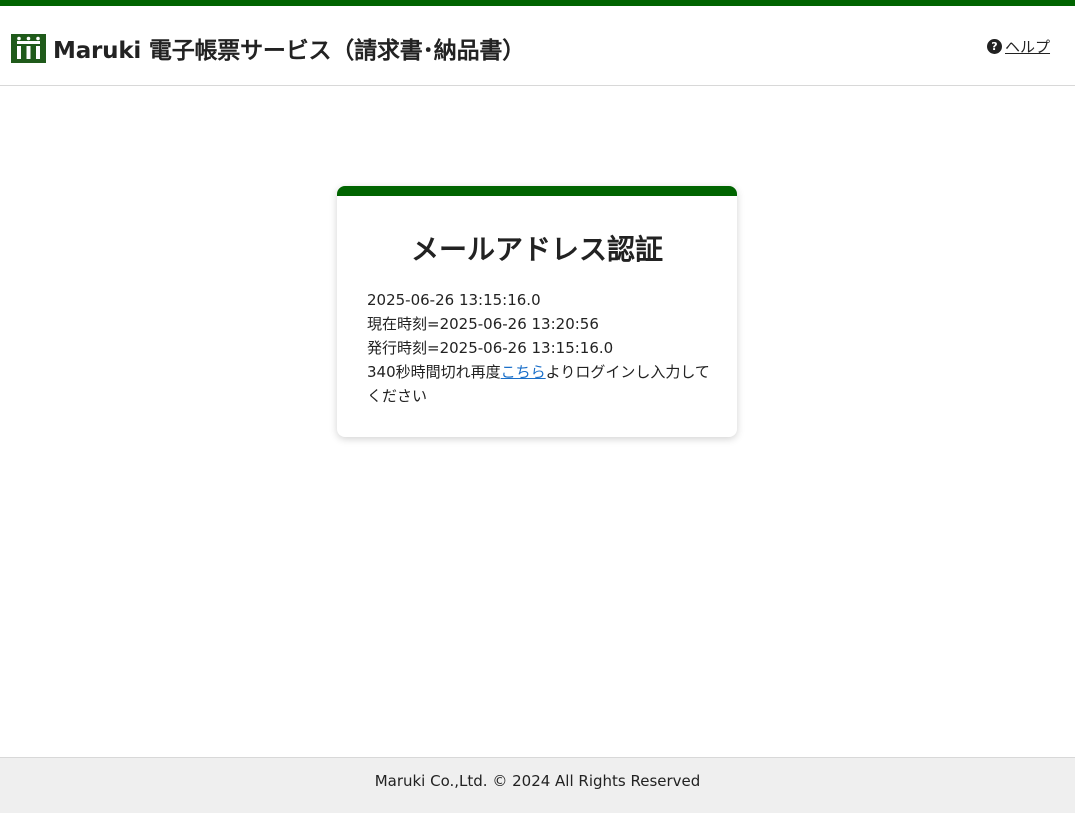  I want to click on app-title: Maruki 電子帳票サービス（請求書･納品書）, so click(289, 51).